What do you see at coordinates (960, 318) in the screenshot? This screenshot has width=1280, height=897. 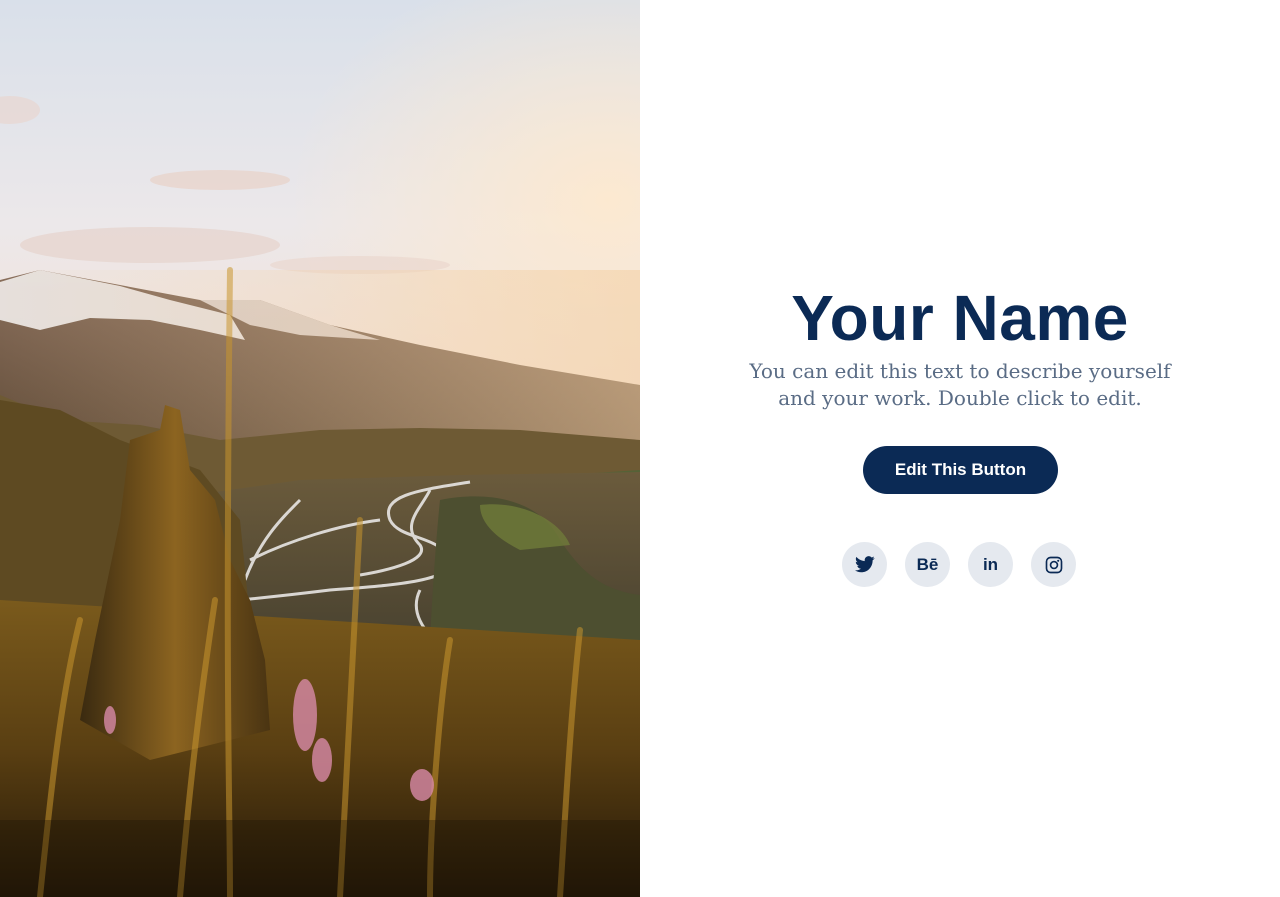 I see `profile-name: Your Name` at bounding box center [960, 318].